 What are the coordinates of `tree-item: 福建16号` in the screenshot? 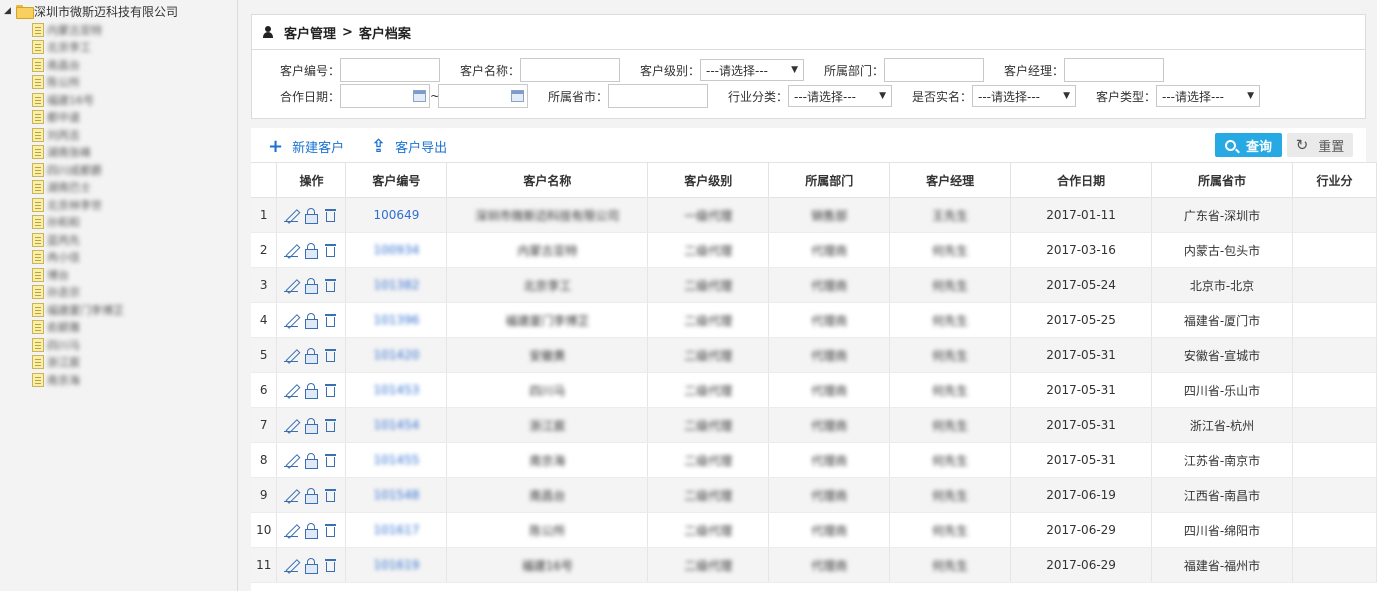 It's located at (78, 100).